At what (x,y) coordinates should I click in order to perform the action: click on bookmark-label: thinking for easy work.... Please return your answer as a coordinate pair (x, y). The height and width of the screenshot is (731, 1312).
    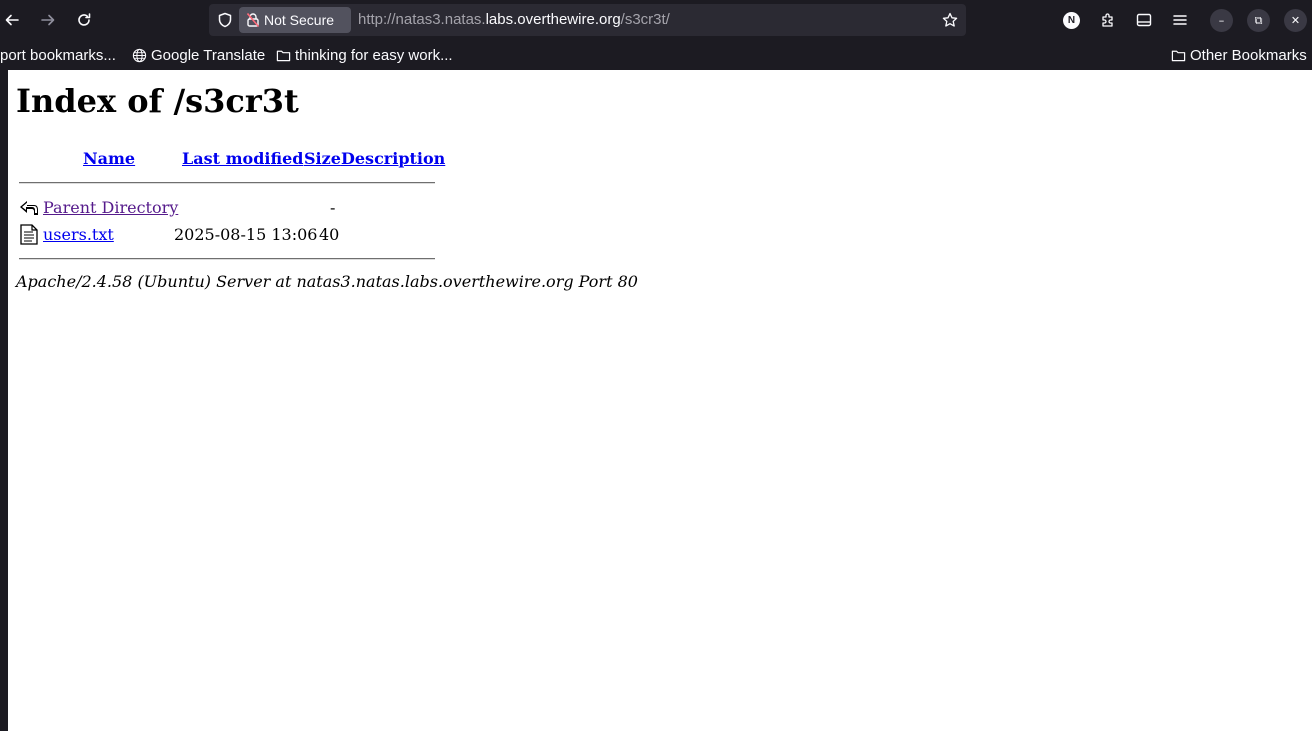
    Looking at the image, I should click on (374, 55).